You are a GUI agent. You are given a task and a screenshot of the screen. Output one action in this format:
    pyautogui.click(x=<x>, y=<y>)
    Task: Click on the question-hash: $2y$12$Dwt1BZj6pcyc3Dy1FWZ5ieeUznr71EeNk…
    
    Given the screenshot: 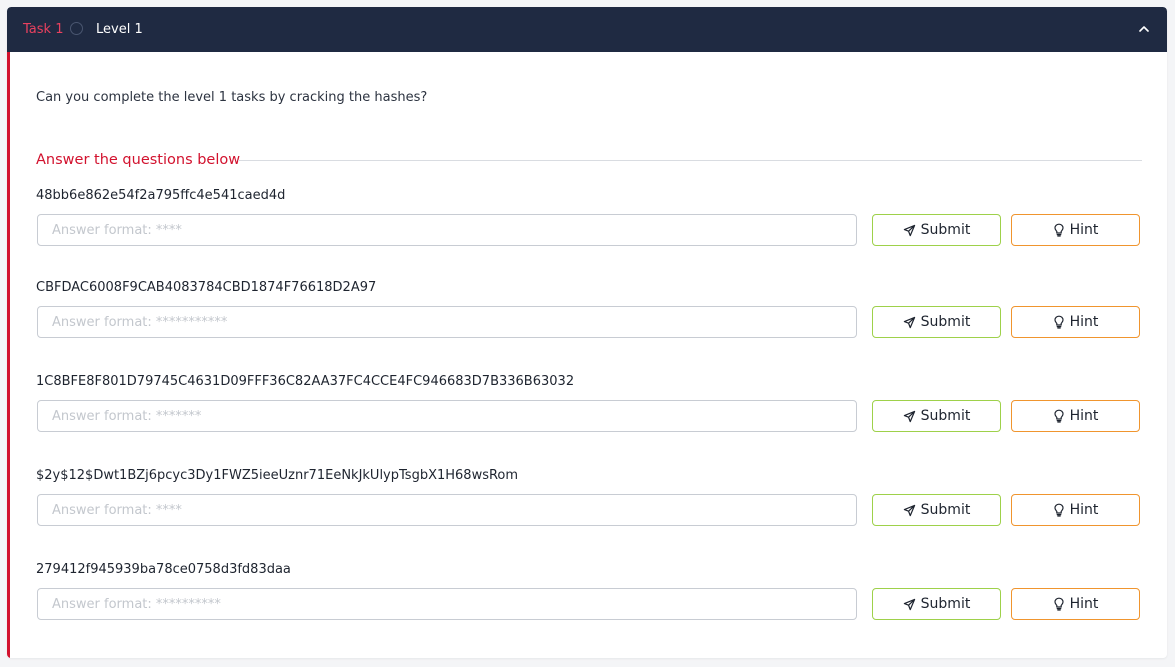 What is the action you would take?
    pyautogui.click(x=277, y=475)
    